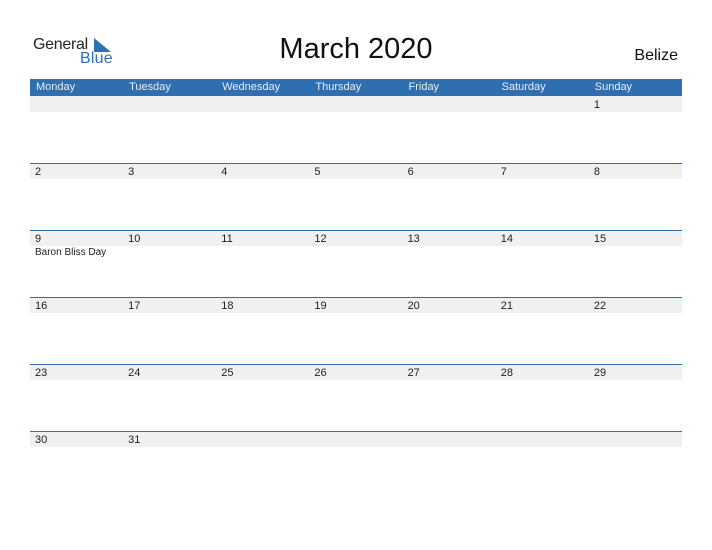  I want to click on day-number: 5, so click(317, 172).